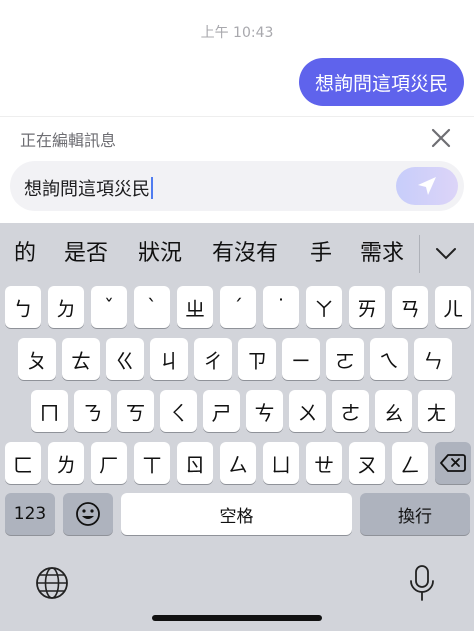 The height and width of the screenshot is (631, 474). I want to click on sent-message-bubble: 想詢問這項災民, so click(381, 82).